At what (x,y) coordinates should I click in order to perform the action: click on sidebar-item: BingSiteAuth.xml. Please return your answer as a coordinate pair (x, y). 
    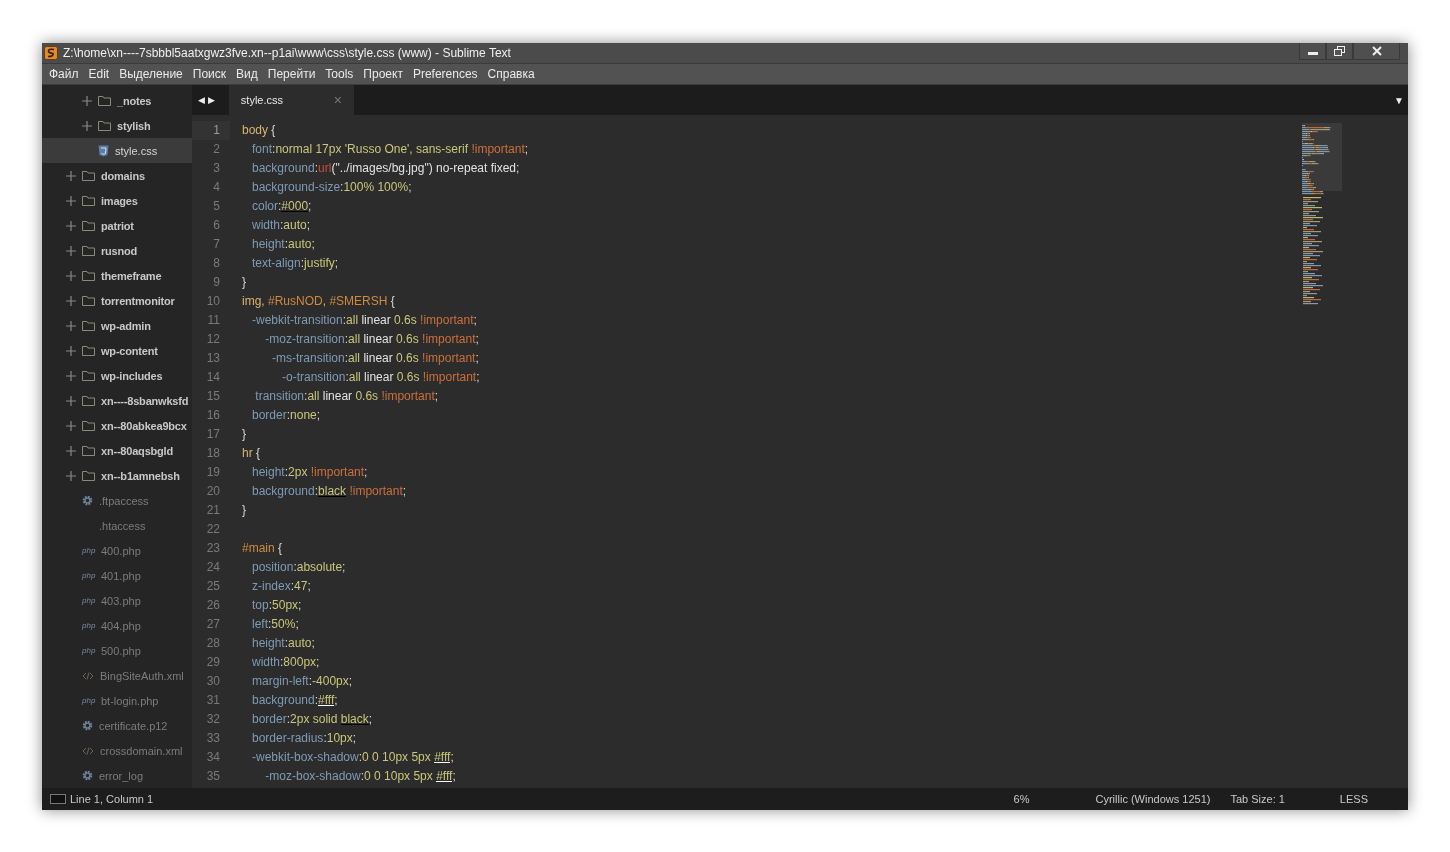
    Looking at the image, I should click on (117, 675).